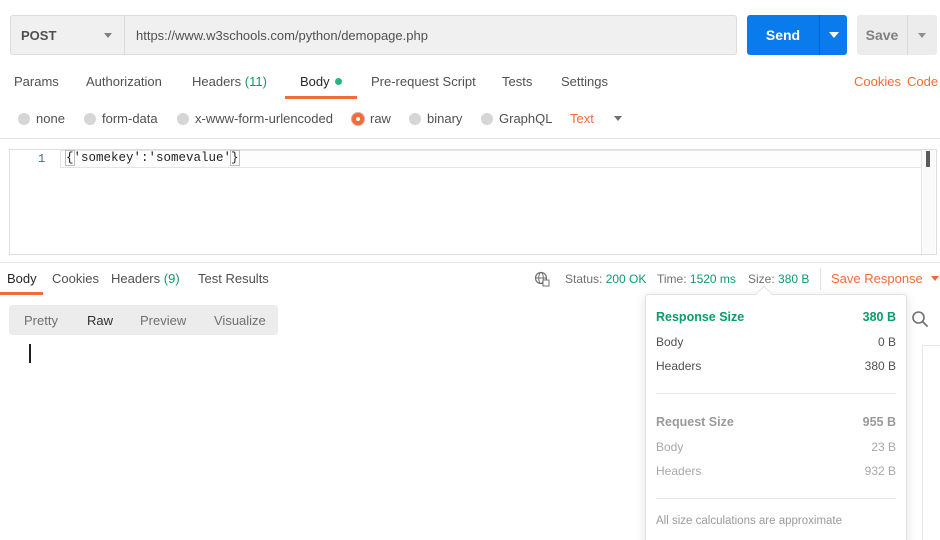 The width and height of the screenshot is (940, 540). What do you see at coordinates (526, 118) in the screenshot?
I see `radio-label: GraphQL` at bounding box center [526, 118].